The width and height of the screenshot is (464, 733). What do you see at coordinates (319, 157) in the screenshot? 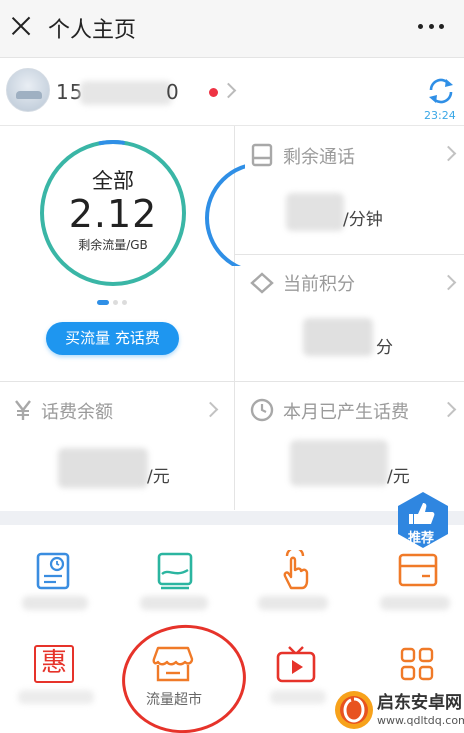
I see `remaining-calls-title: 剩余通话` at bounding box center [319, 157].